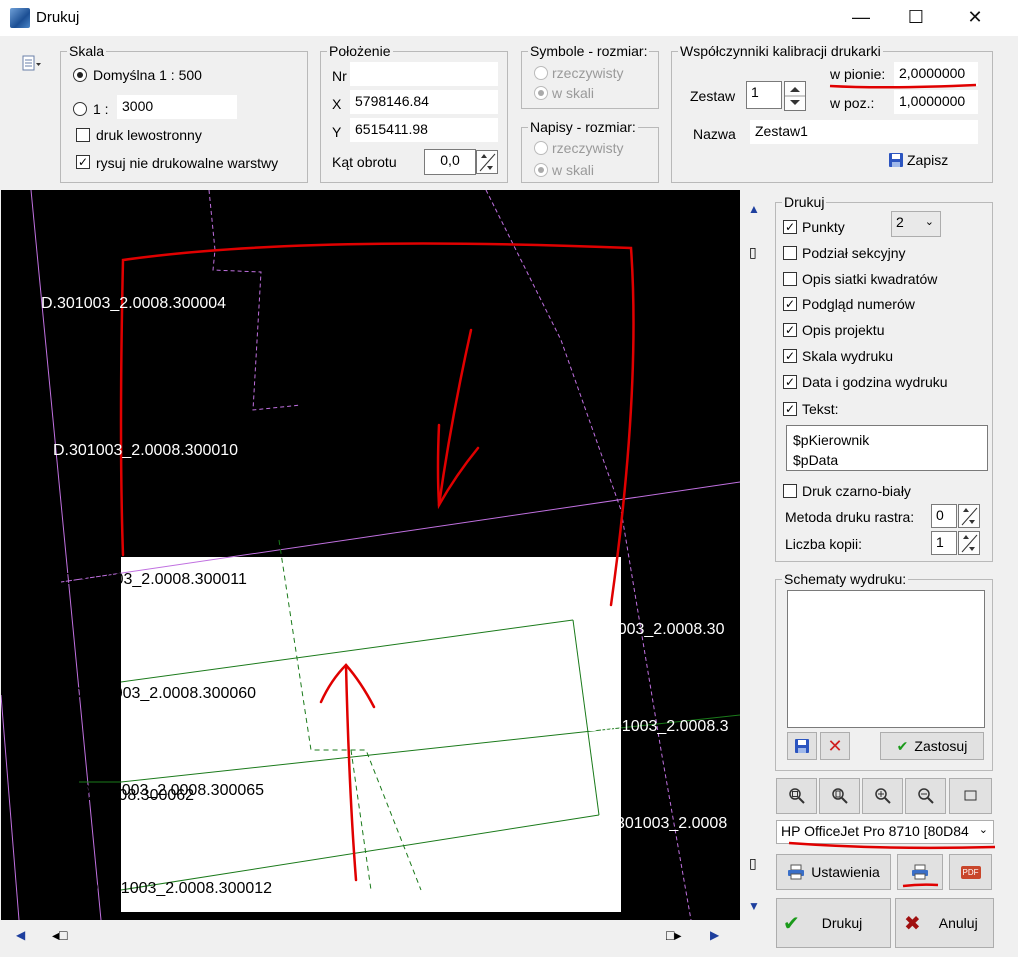 This screenshot has height=957, width=1018. I want to click on cancel-button: ✖ Anuluj, so click(944, 923).